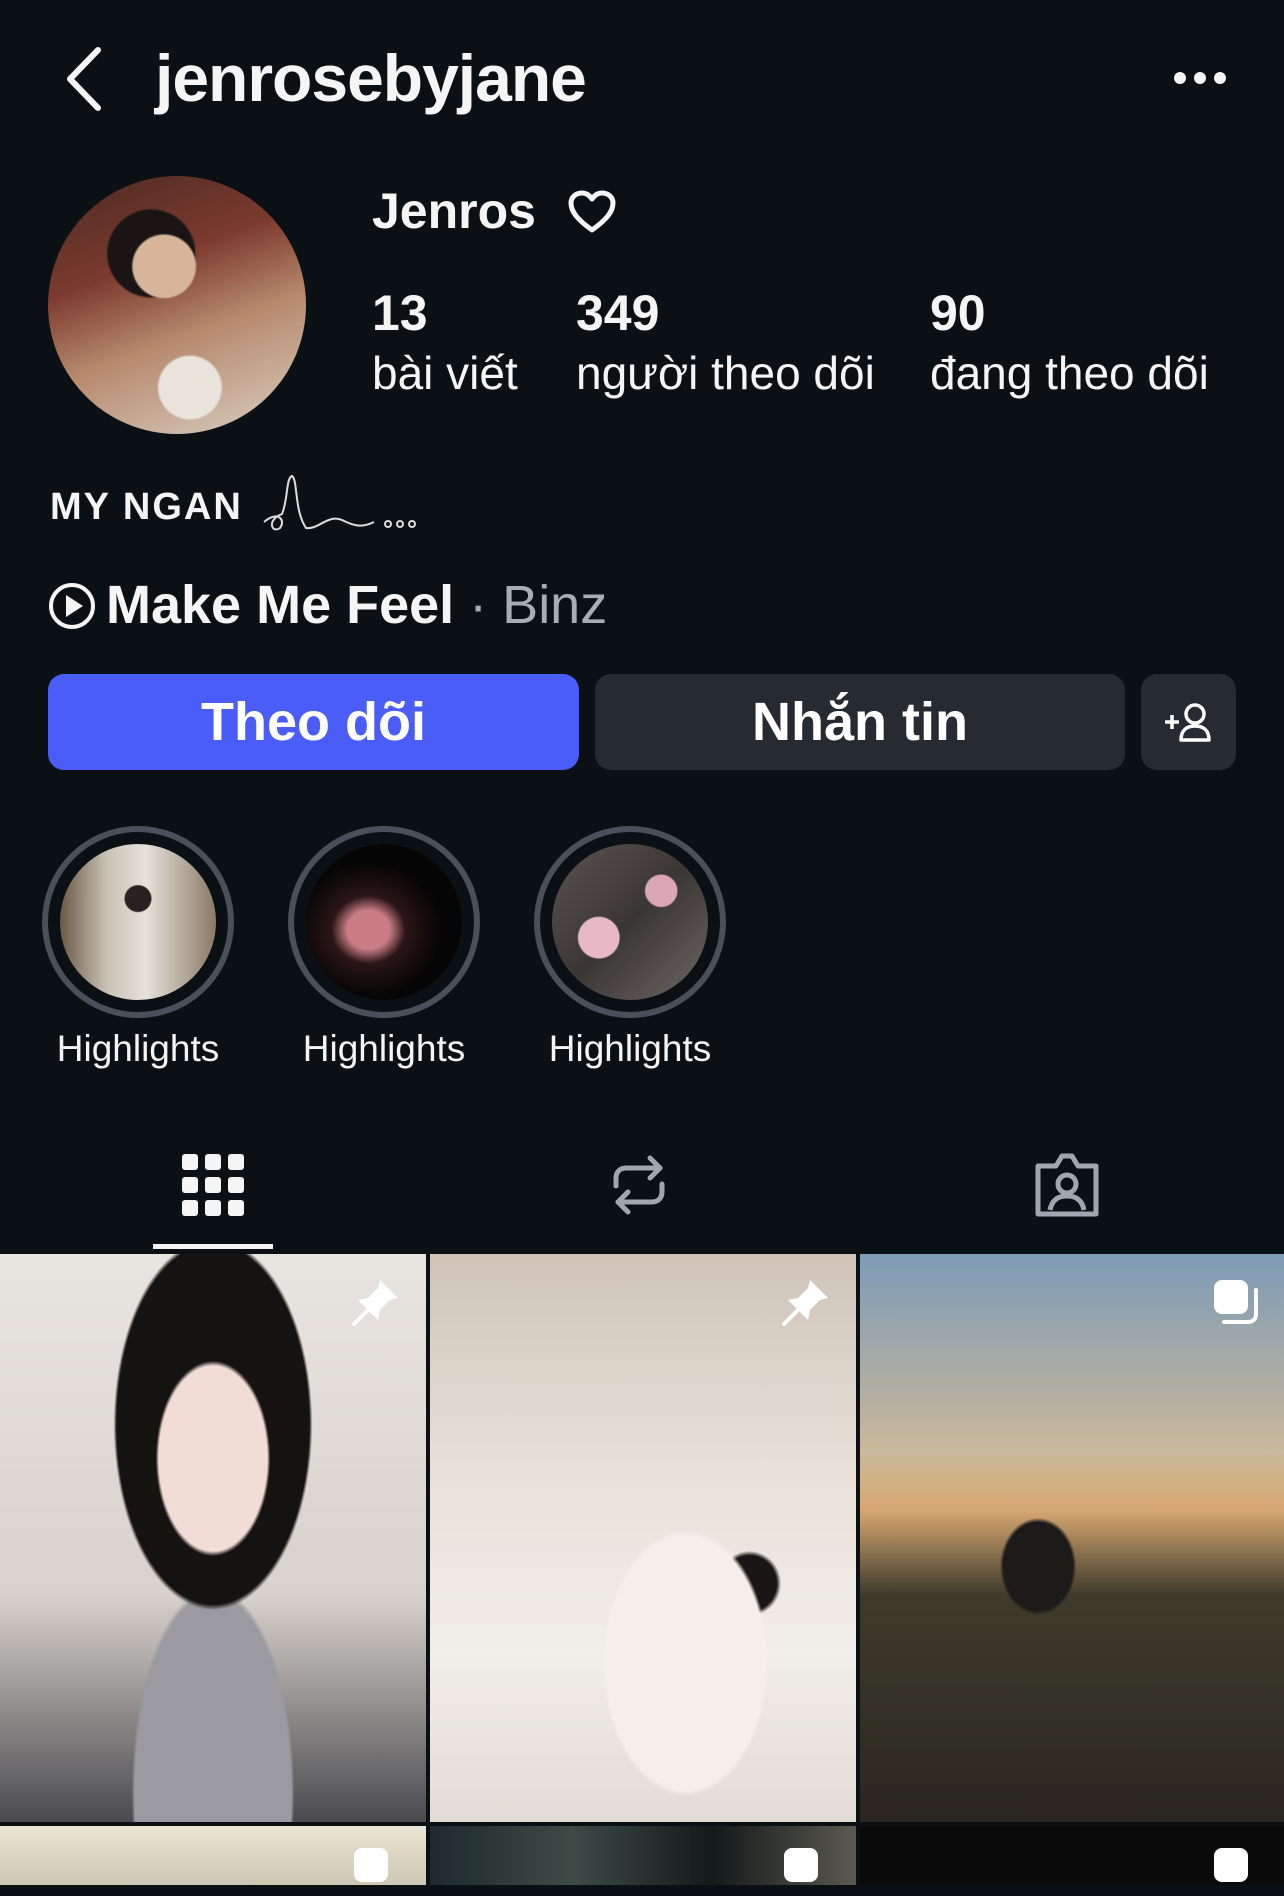 Image resolution: width=1284 pixels, height=1896 pixels. I want to click on heart-icon, so click(592, 211).